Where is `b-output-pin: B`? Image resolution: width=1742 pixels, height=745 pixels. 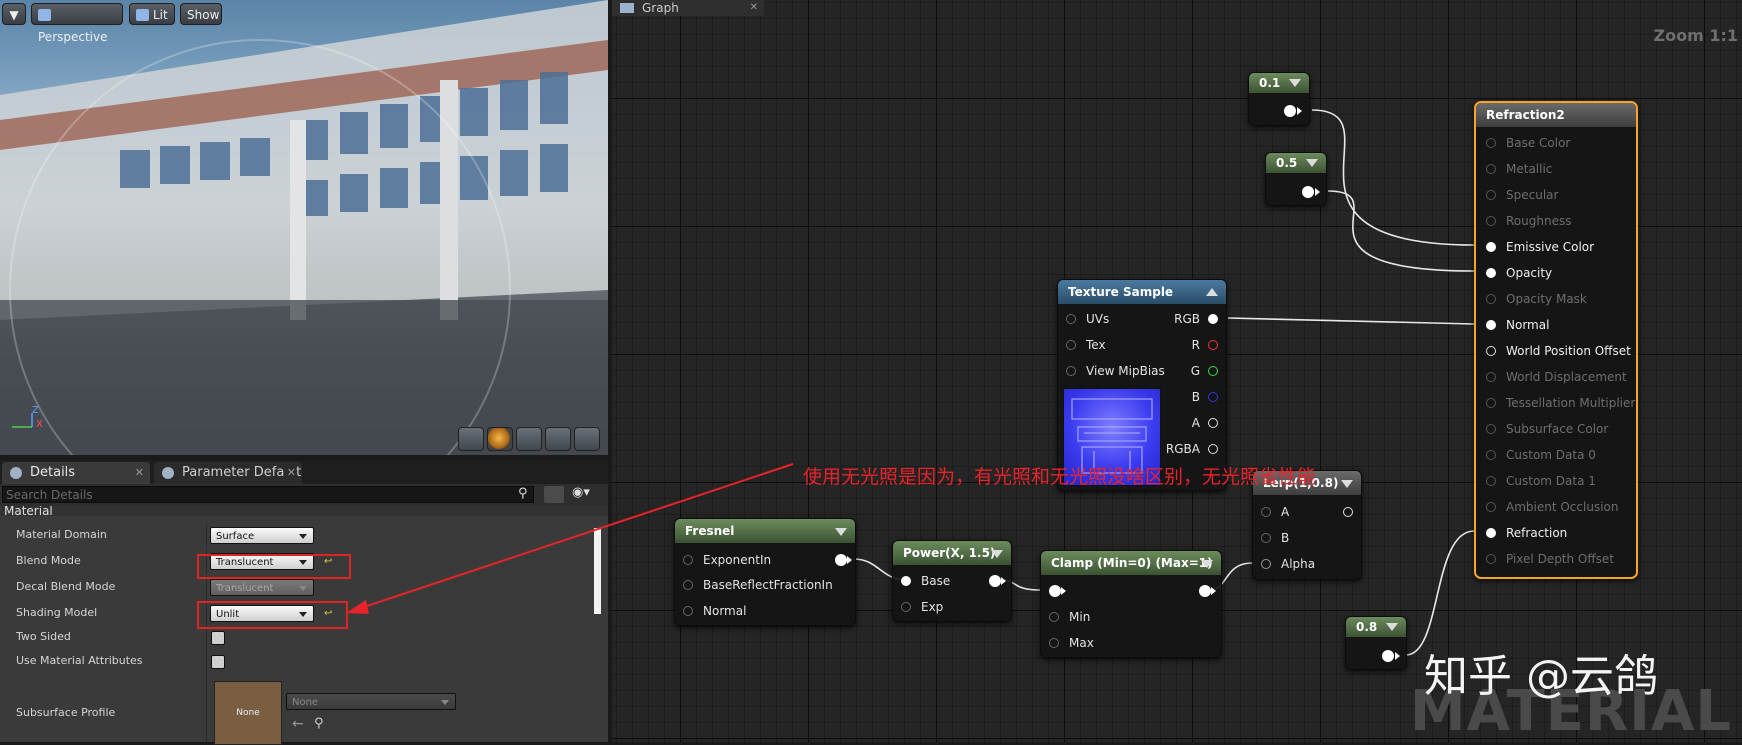 b-output-pin: B is located at coordinates (1205, 397).